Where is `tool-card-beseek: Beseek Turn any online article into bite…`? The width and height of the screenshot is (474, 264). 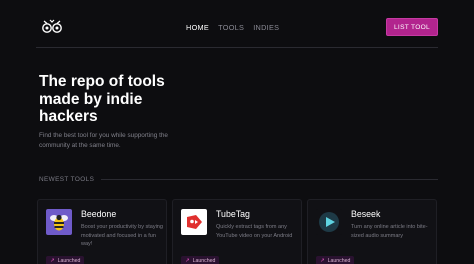
tool-card-beseek: Beseek Turn any online article into bite… is located at coordinates (372, 231).